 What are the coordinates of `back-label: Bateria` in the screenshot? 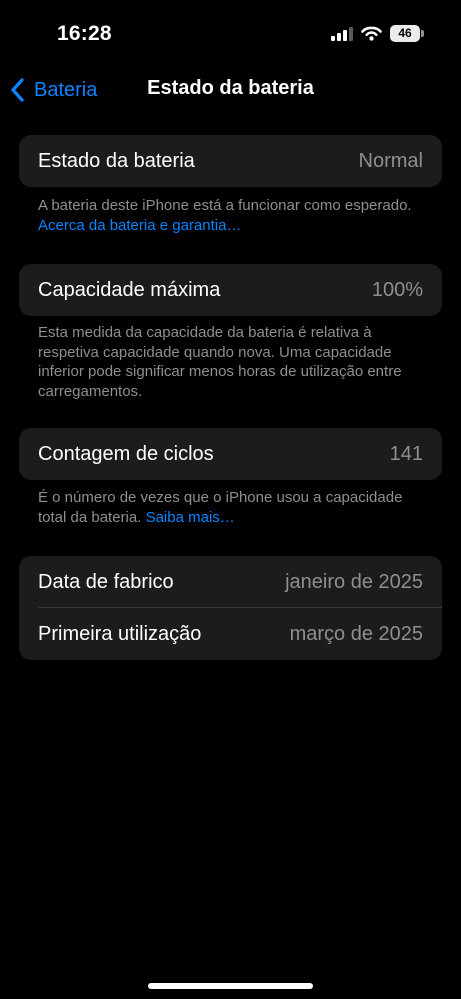 It's located at (66, 89).